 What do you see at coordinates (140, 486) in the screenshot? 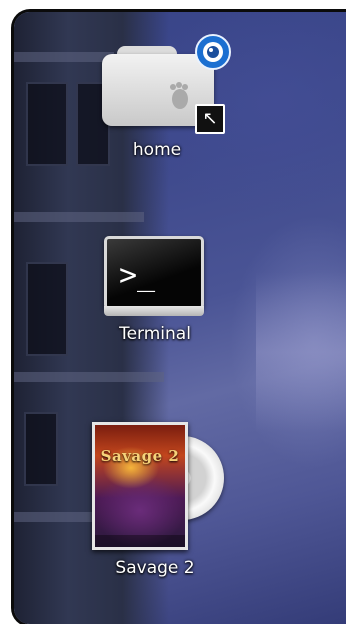
I see `game-box-art: Savage 2` at bounding box center [140, 486].